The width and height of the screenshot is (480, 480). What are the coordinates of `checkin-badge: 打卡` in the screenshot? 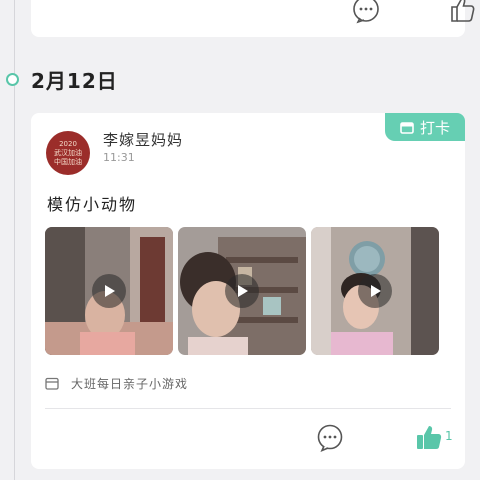 It's located at (425, 127).